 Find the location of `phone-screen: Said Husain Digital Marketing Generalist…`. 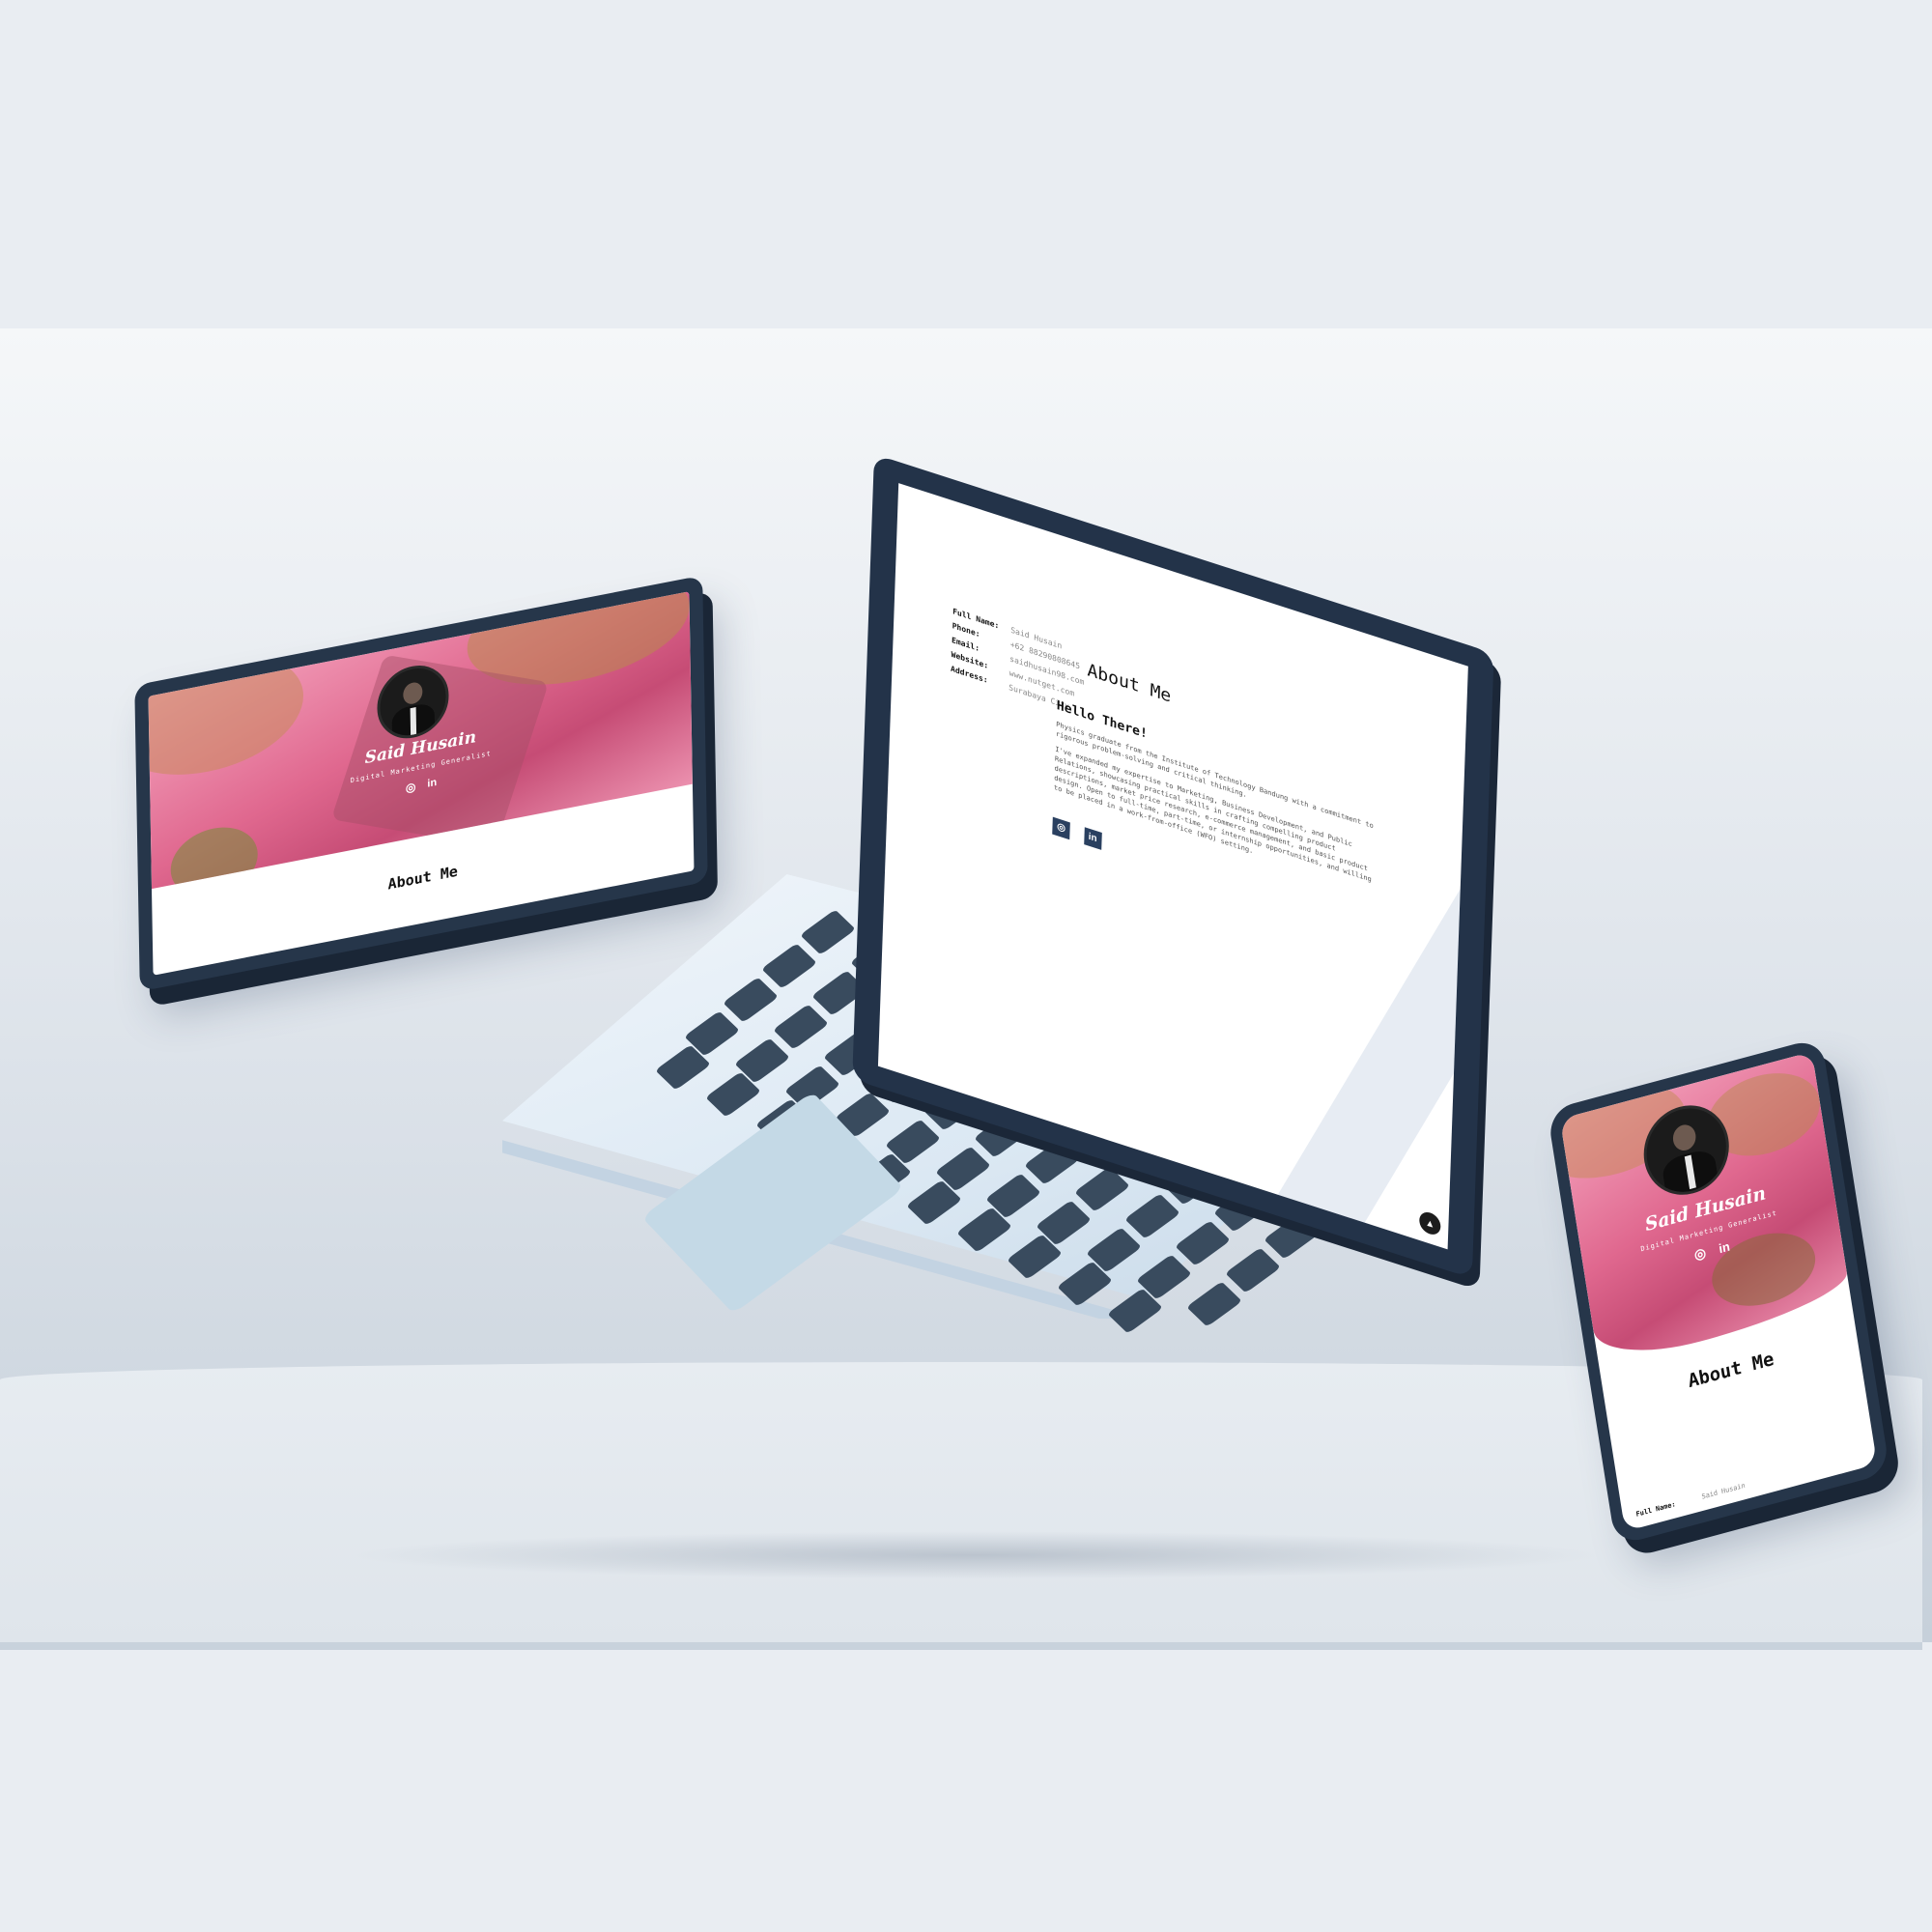

phone-screen: Said Husain Digital Marketing Generalist… is located at coordinates (1718, 1291).